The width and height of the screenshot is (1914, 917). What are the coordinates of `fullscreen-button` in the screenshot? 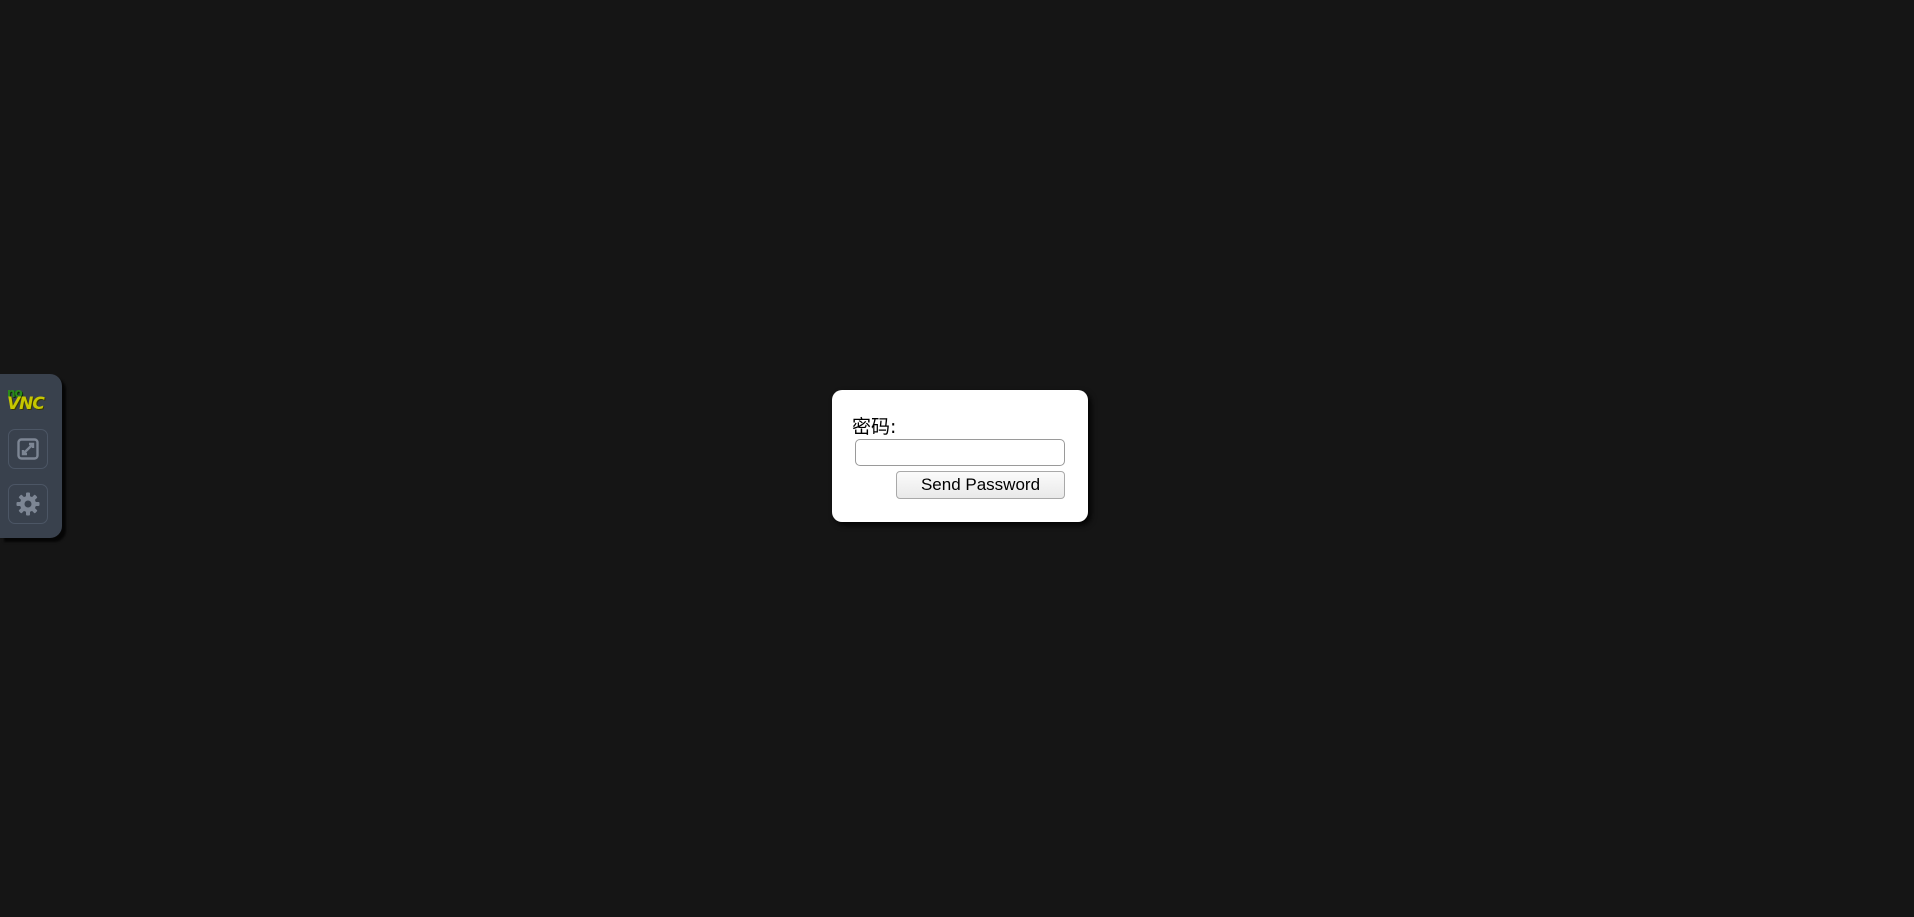 It's located at (28, 449).